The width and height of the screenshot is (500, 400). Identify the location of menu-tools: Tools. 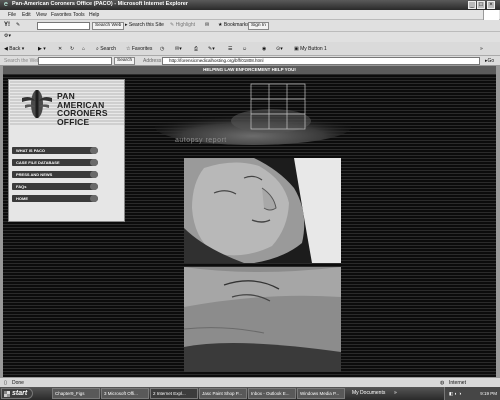
(79, 15).